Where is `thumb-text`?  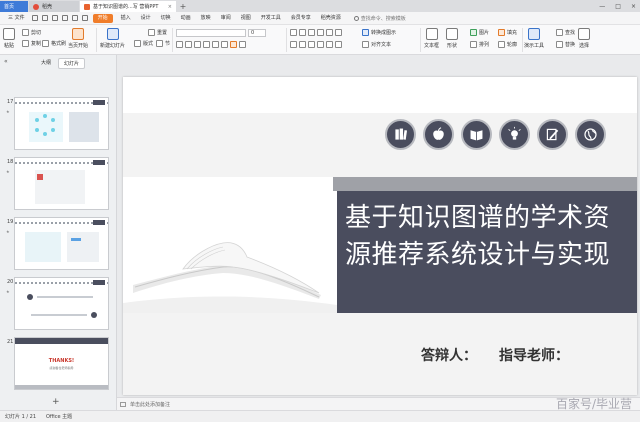
thumb-text is located at coordinates (65, 297).